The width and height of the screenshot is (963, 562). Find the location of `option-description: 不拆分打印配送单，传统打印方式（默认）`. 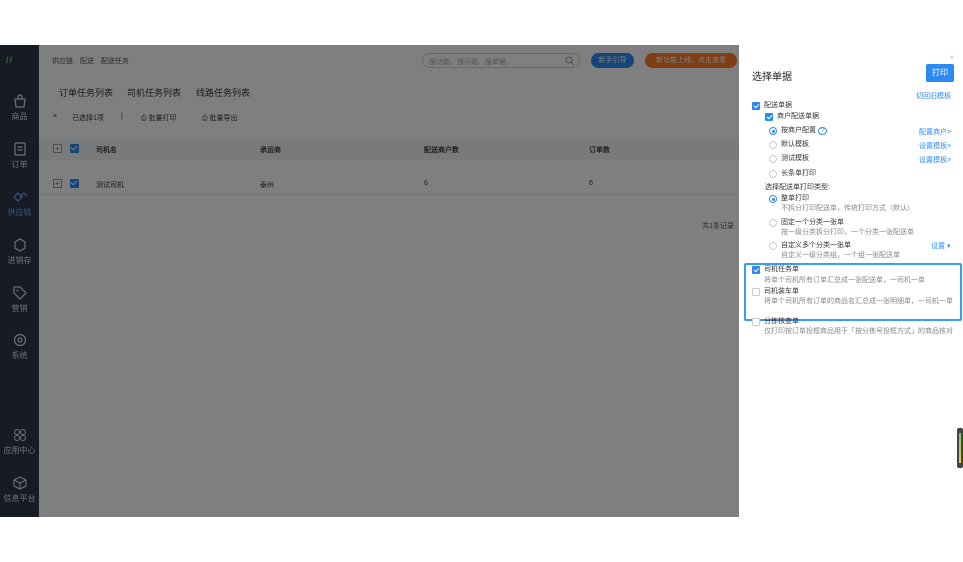

option-description: 不拆分打印配送单，传统打印方式（默认） is located at coordinates (847, 208).